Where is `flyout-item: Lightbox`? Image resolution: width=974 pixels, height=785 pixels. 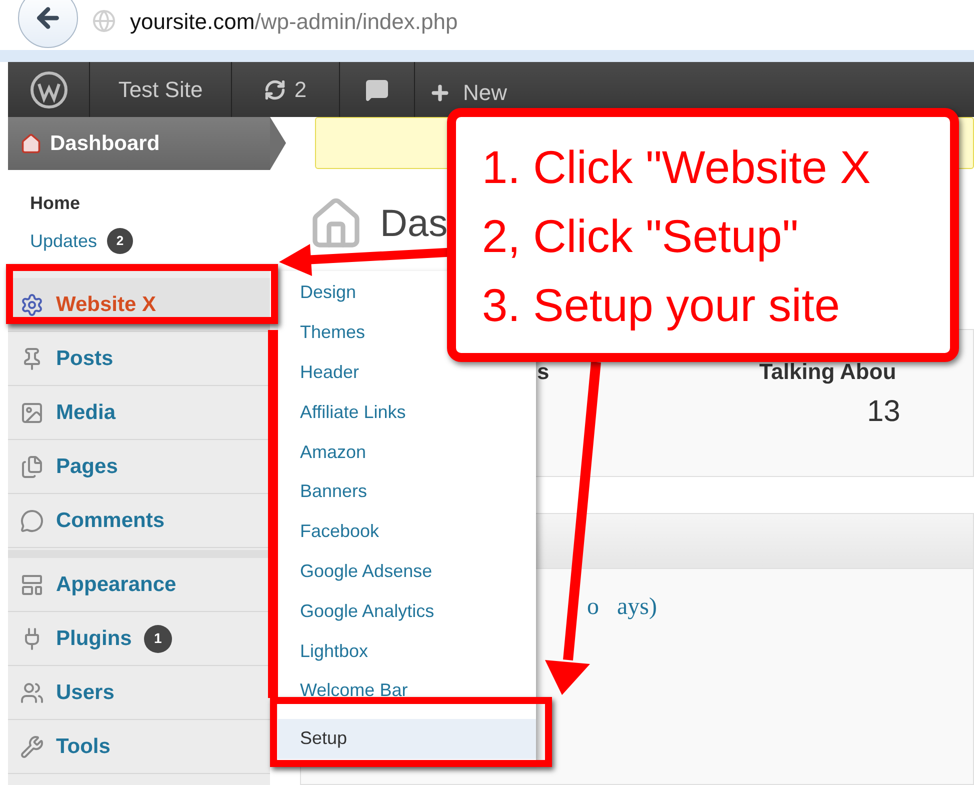 flyout-item: Lightbox is located at coordinates (325, 651).